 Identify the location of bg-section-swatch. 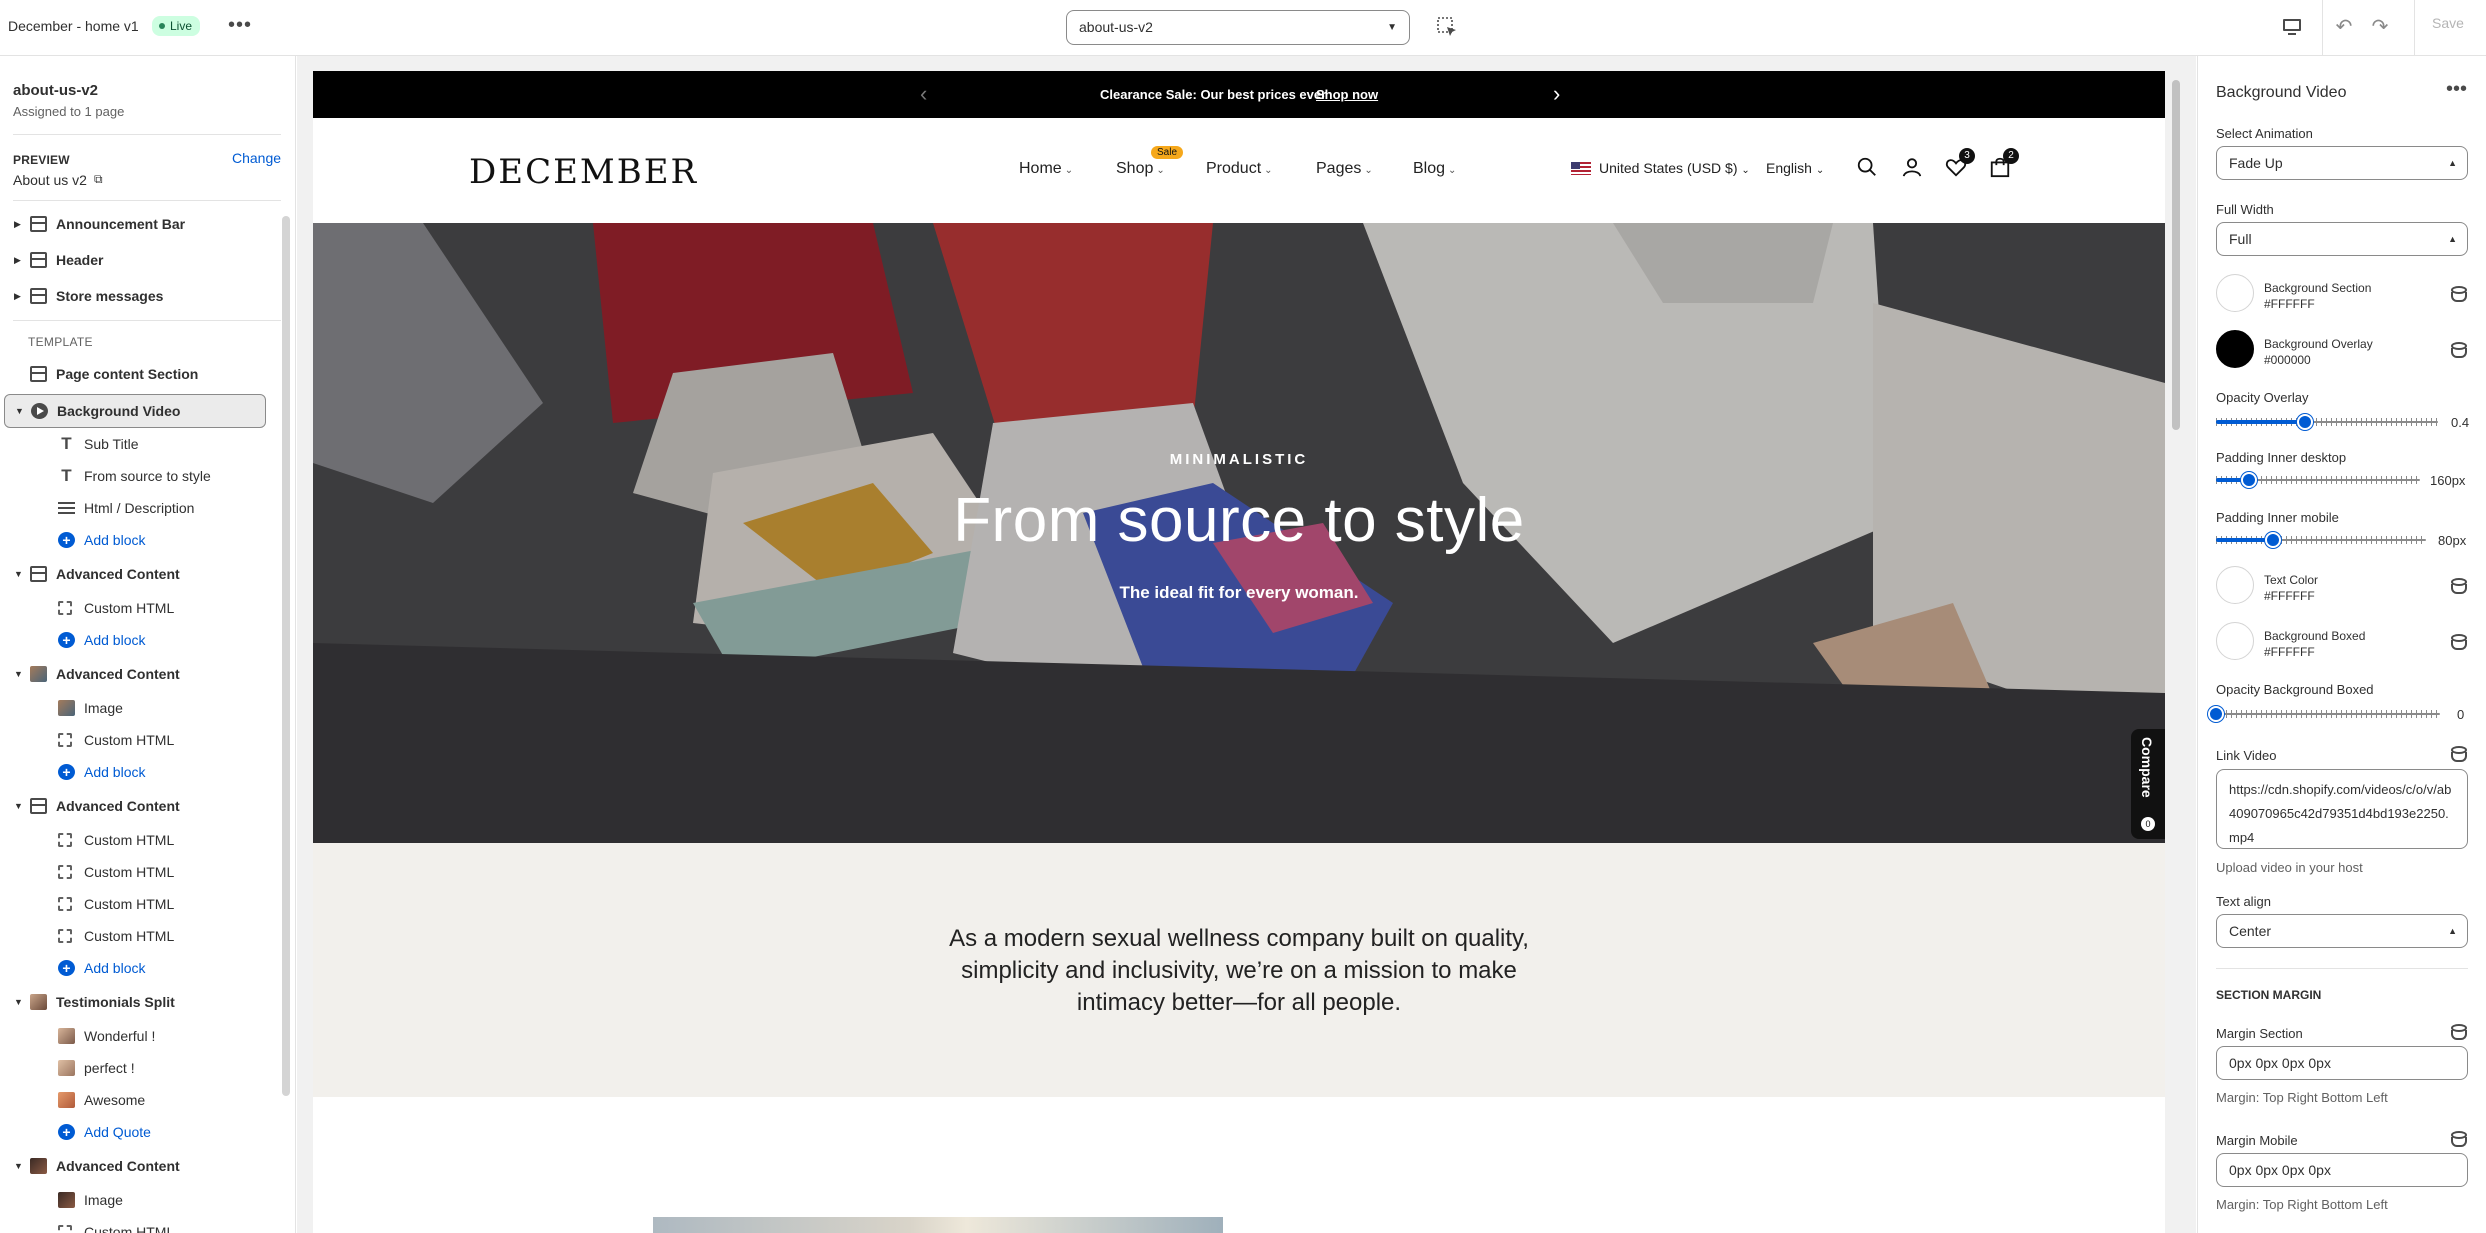
(2235, 293).